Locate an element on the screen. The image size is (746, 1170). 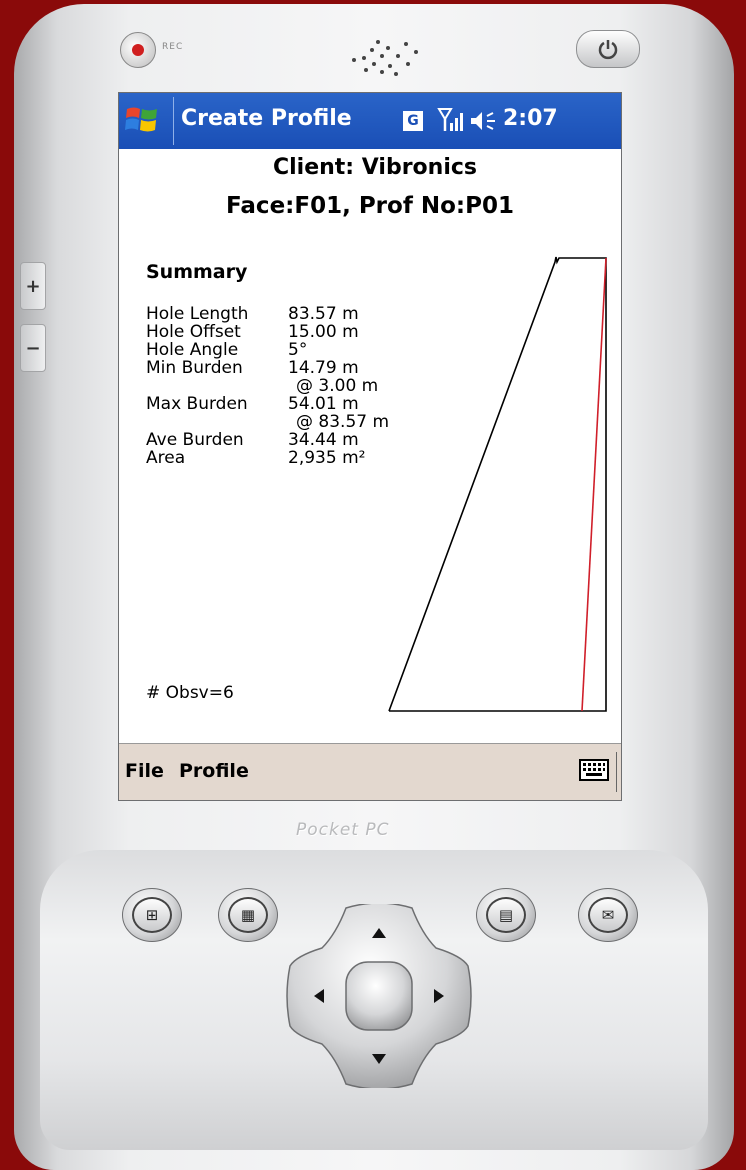
power-button is located at coordinates (608, 49).